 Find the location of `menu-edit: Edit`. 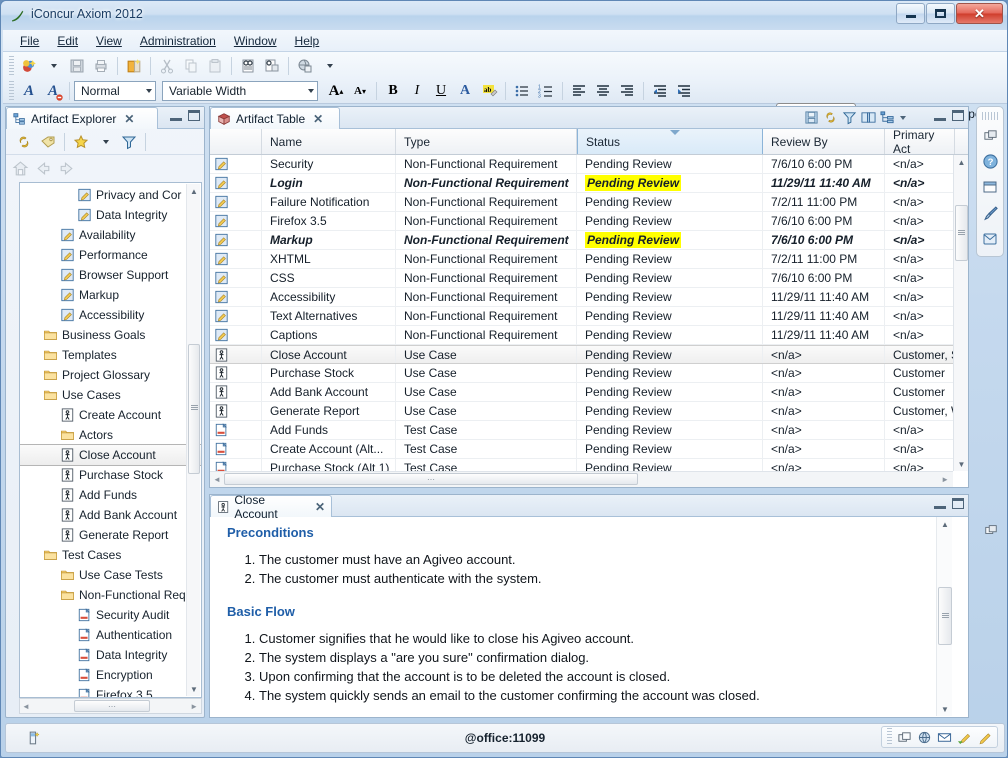

menu-edit: Edit is located at coordinates (67, 41).